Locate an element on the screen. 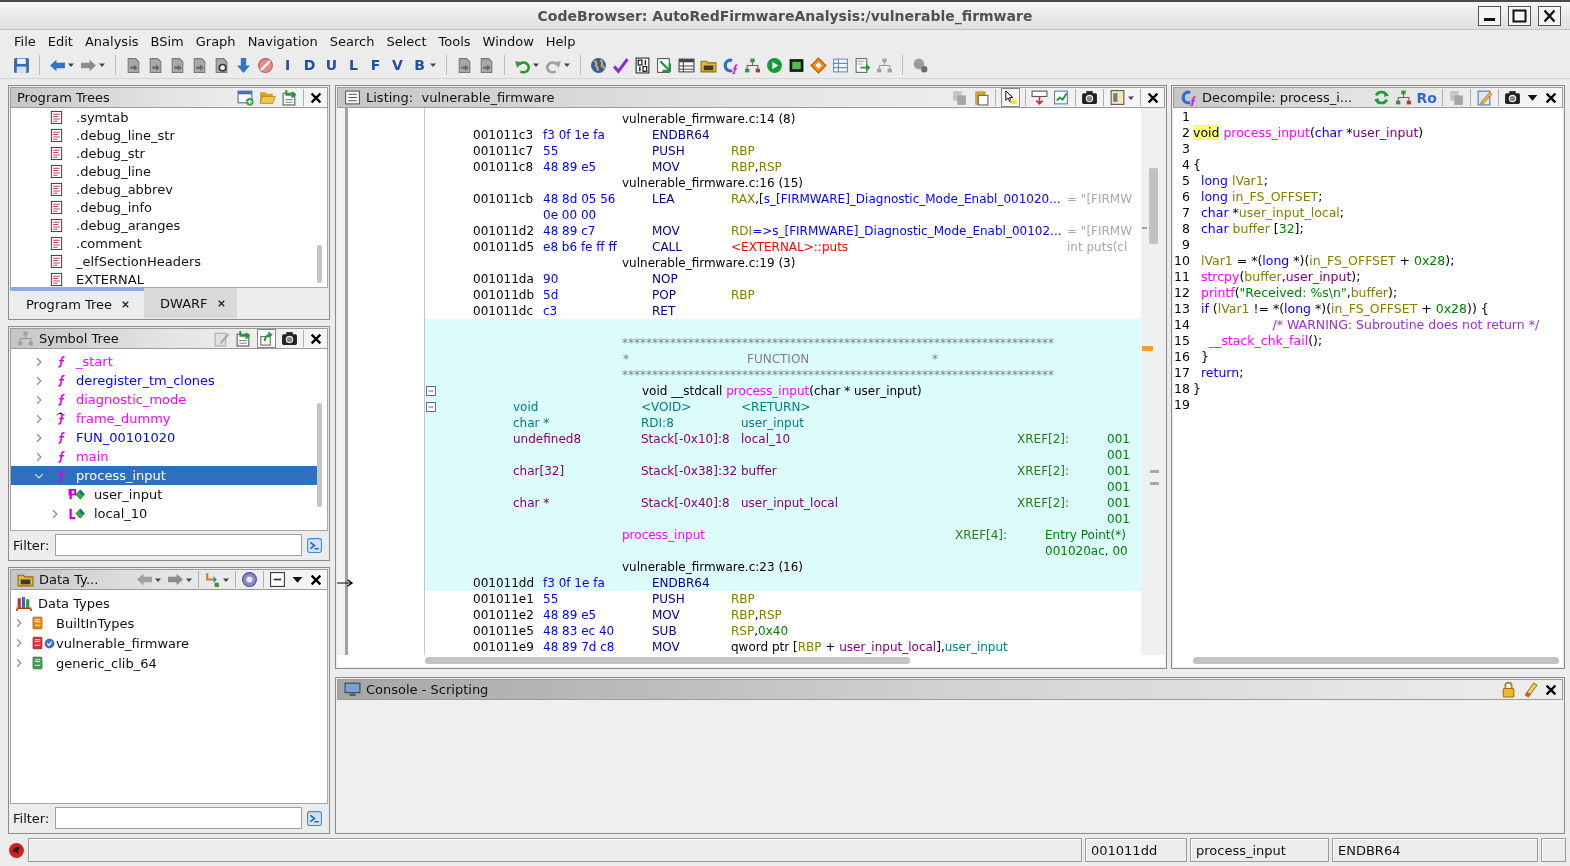  parameter-icon is located at coordinates (77, 494).